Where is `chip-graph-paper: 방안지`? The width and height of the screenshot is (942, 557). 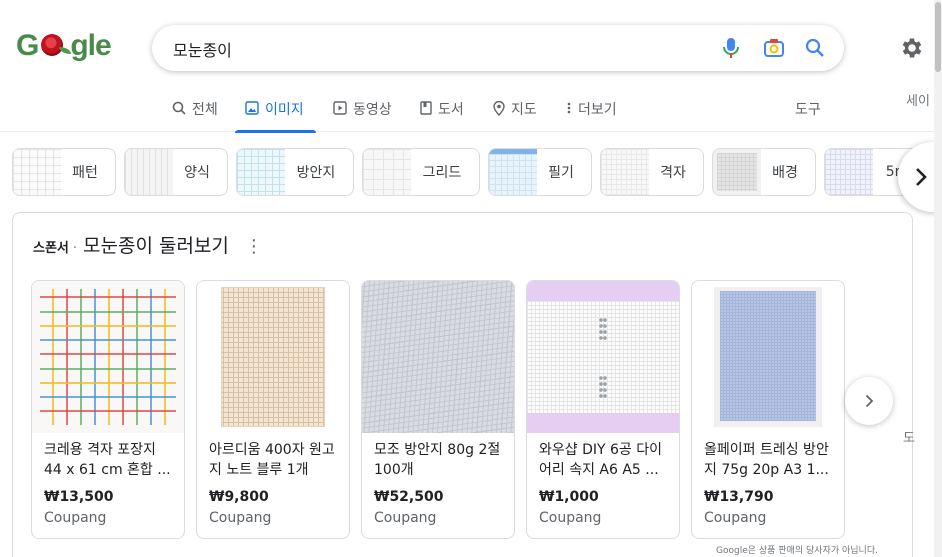
chip-graph-paper: 방안지 is located at coordinates (295, 172).